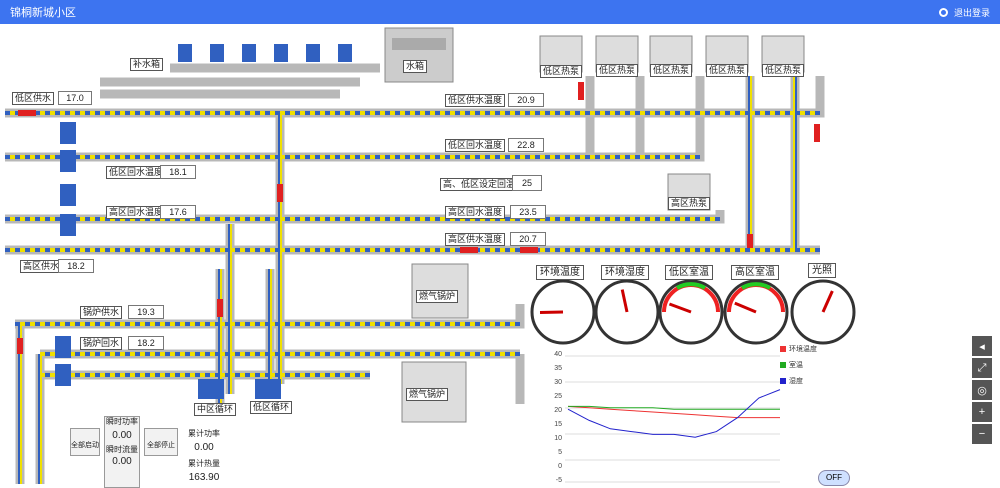  What do you see at coordinates (76, 266) in the screenshot?
I see `high-supply-value: 18.2` at bounding box center [76, 266].